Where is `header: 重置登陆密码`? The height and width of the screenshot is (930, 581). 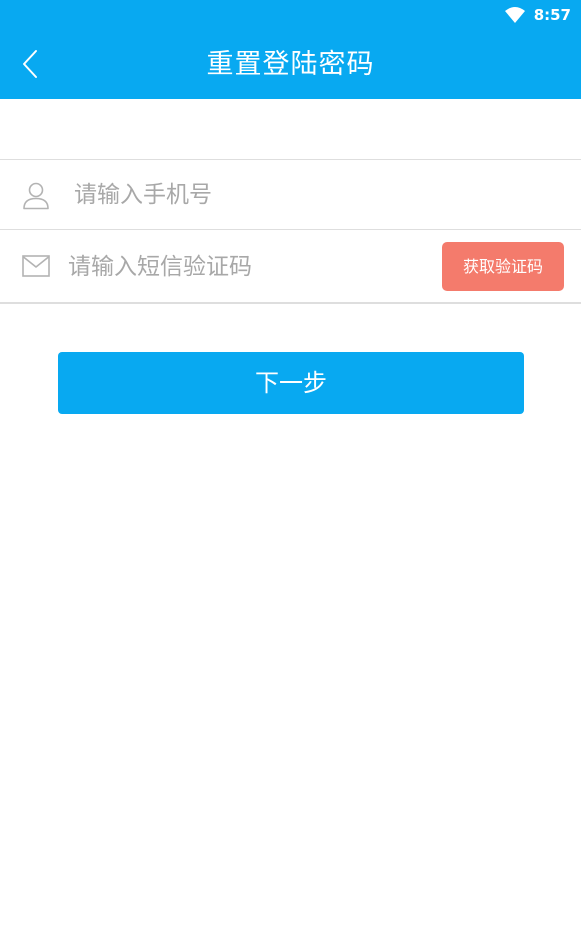
header: 重置登陆密码 is located at coordinates (290, 64).